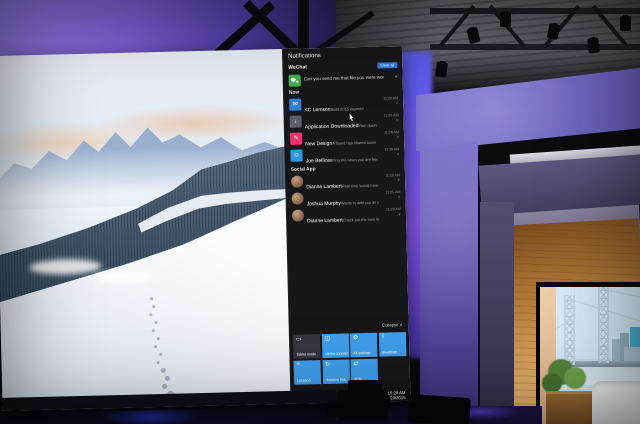  What do you see at coordinates (497, 313) in the screenshot?
I see `inner-arch-pillar` at bounding box center [497, 313].